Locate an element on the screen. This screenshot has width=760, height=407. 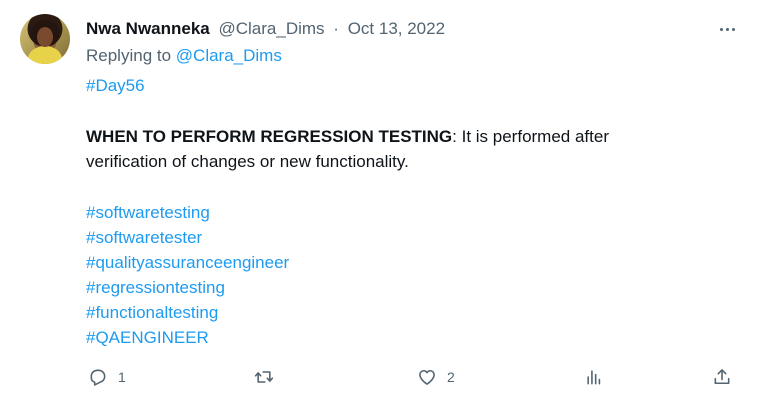
replying-to-handle: @Clara_Dims is located at coordinates (229, 55).